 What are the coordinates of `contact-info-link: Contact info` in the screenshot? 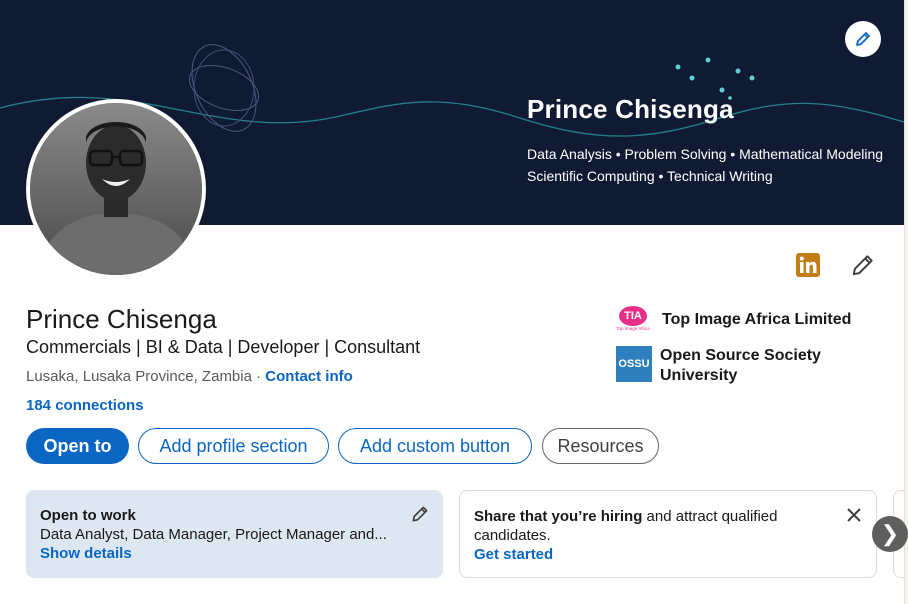 It's located at (309, 376).